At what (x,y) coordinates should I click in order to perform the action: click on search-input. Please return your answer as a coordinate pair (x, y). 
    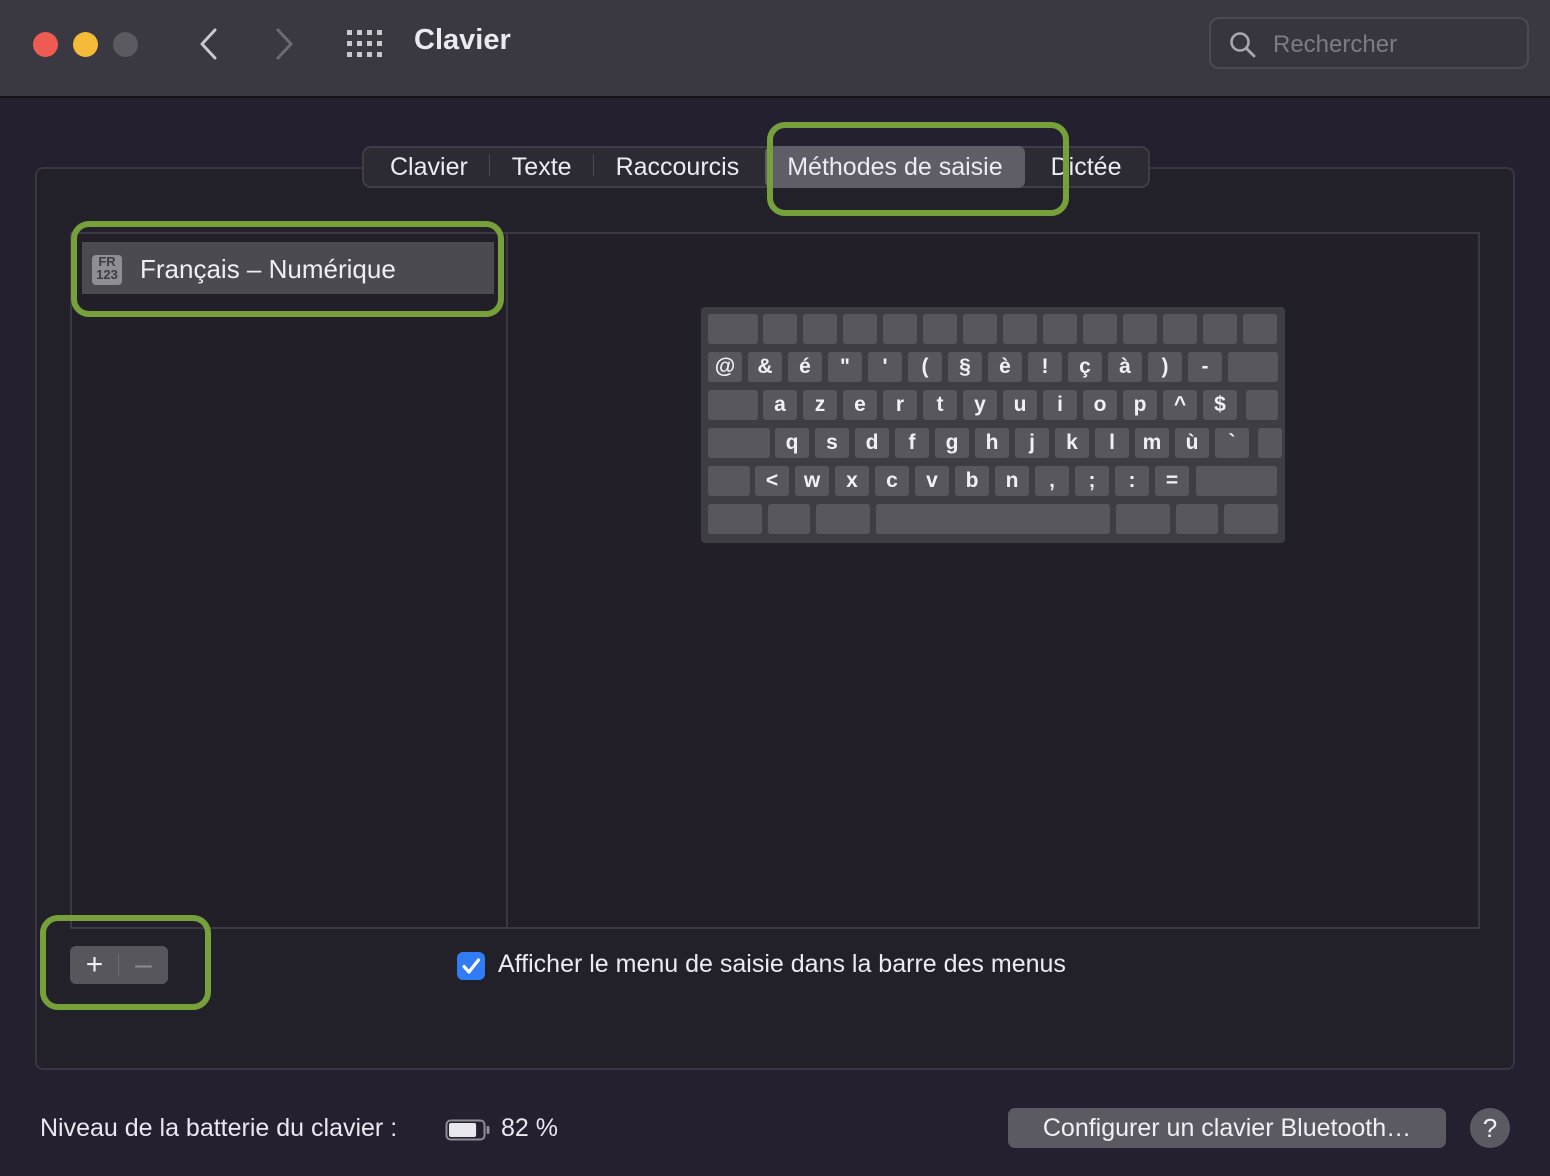
    Looking at the image, I should click on (1393, 45).